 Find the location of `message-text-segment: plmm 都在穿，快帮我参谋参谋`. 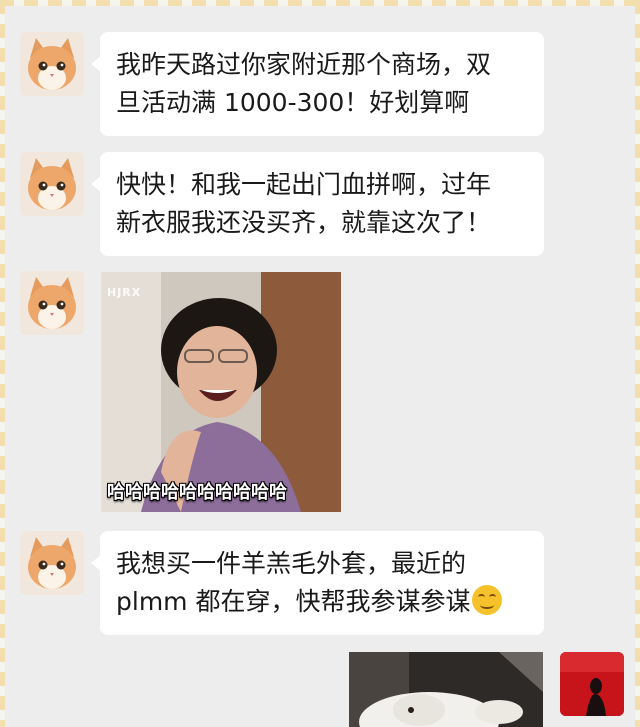

message-text-segment: plmm 都在穿，快帮我参谋参谋 is located at coordinates (293, 601).